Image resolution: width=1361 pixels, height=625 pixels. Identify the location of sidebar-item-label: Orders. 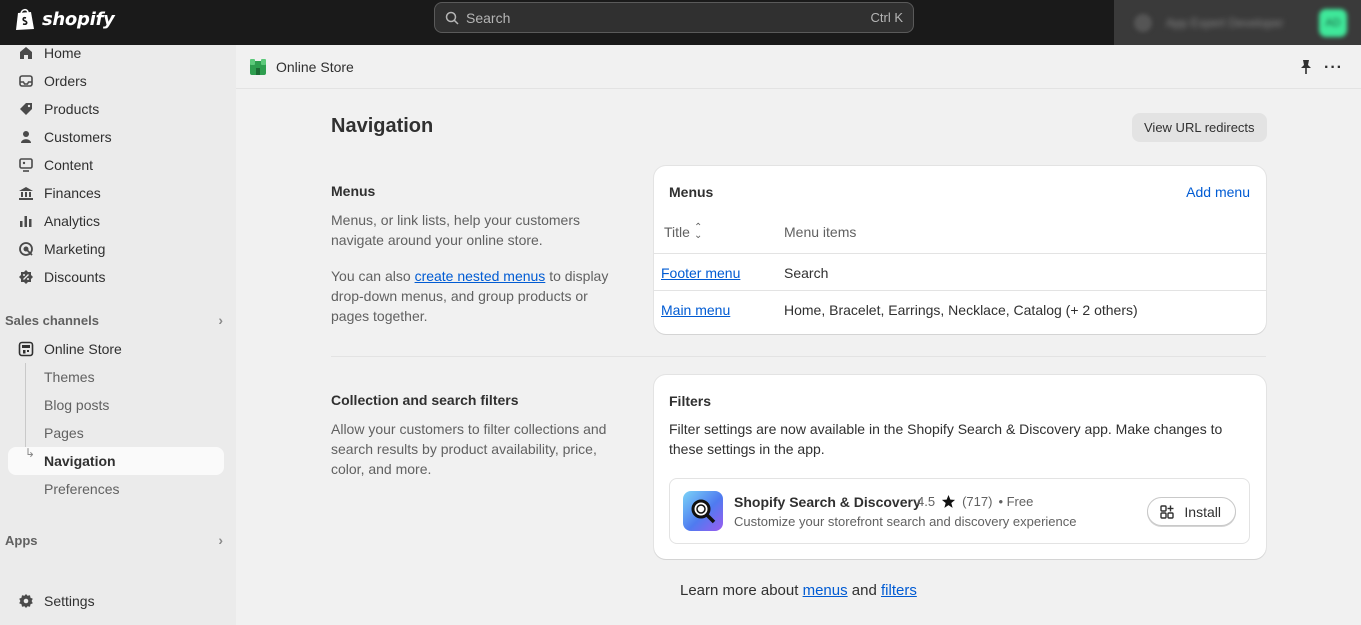
(65, 81).